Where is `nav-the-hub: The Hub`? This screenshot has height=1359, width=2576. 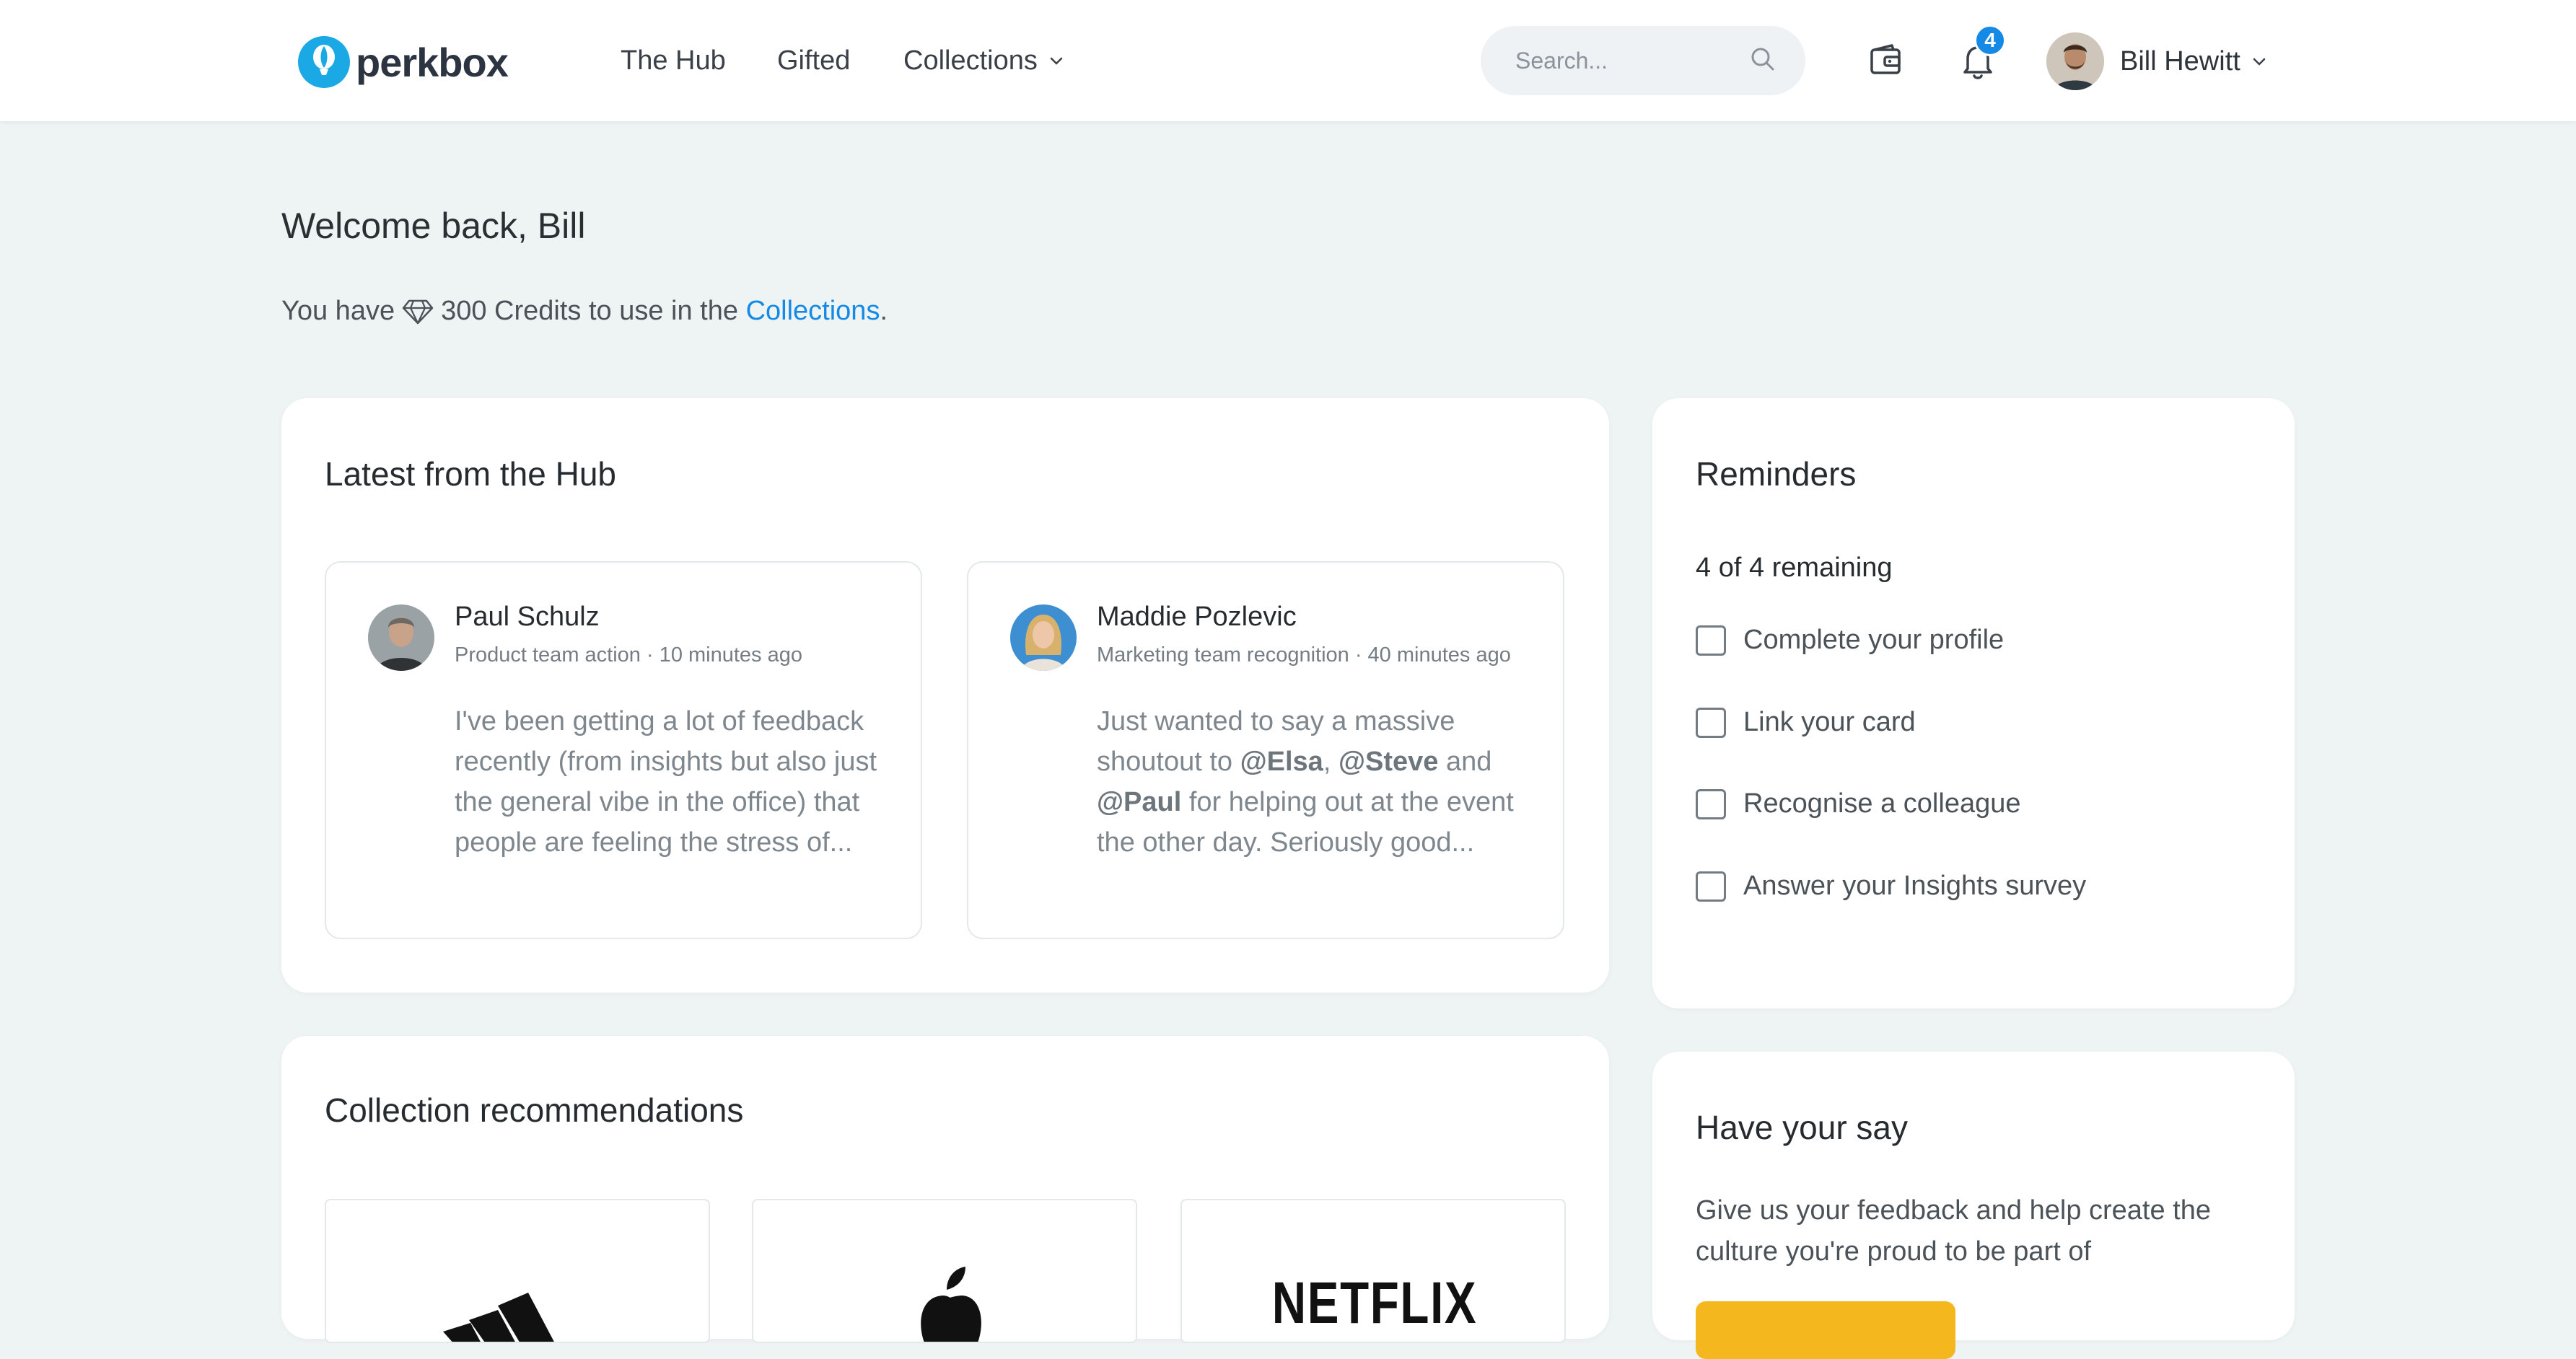
nav-the-hub: The Hub is located at coordinates (673, 60).